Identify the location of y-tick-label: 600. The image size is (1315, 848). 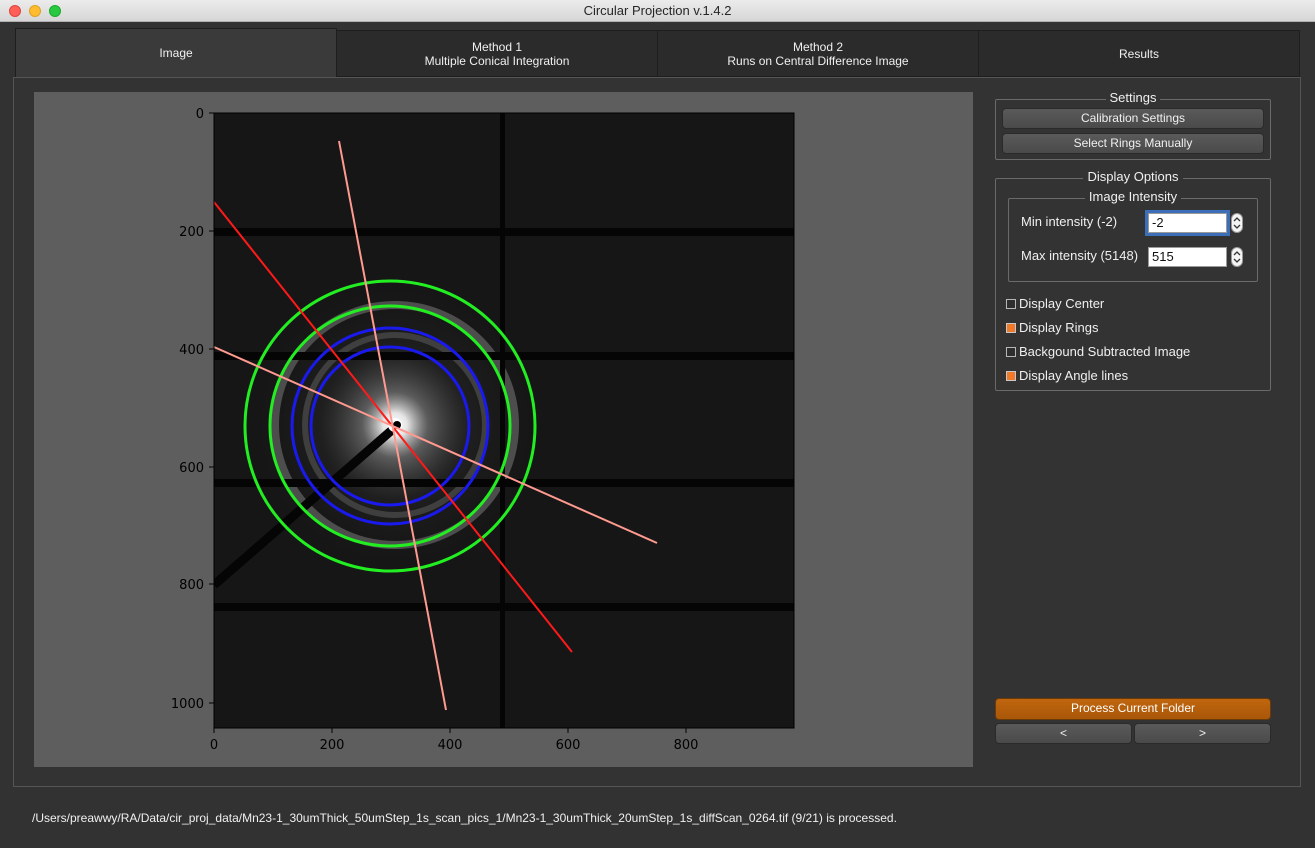
(191, 468).